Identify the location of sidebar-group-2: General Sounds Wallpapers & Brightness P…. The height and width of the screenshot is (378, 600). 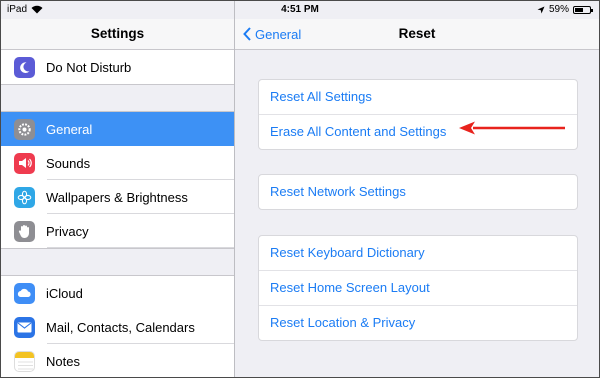
(117, 180).